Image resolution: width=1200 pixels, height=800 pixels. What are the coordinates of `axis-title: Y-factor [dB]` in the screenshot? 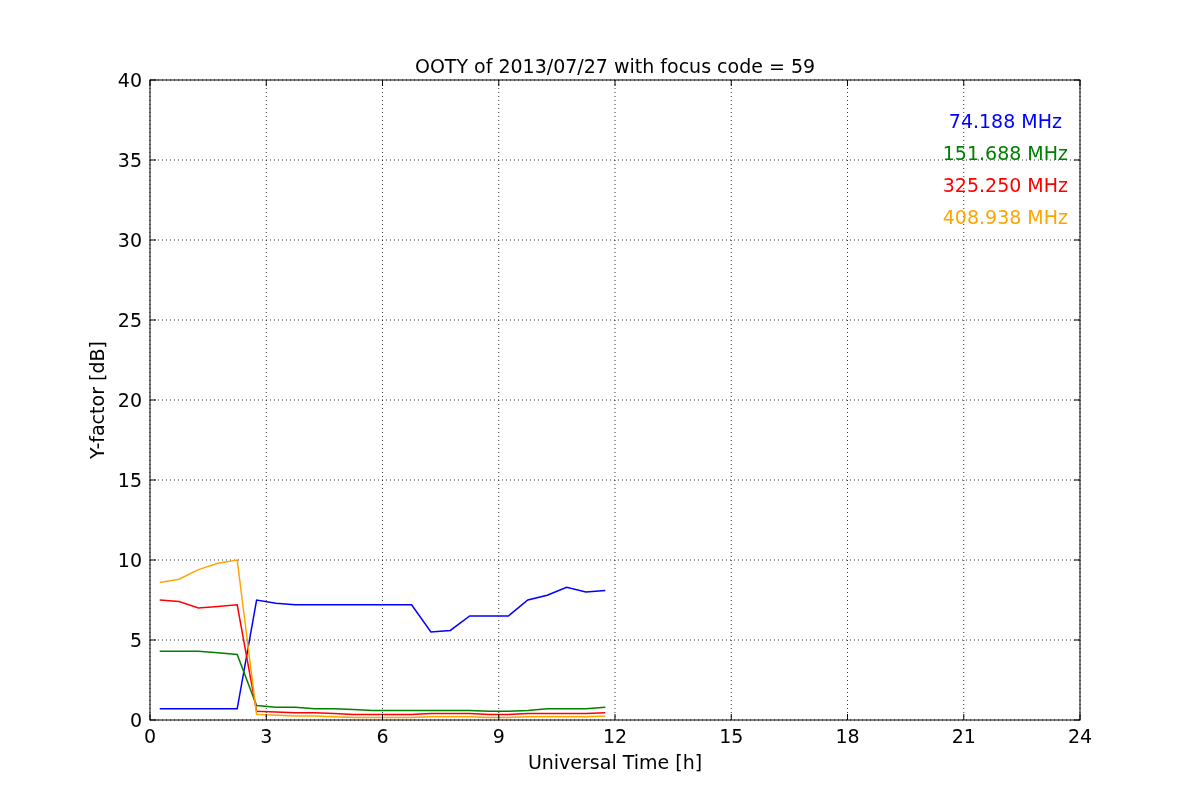 It's located at (97, 400).